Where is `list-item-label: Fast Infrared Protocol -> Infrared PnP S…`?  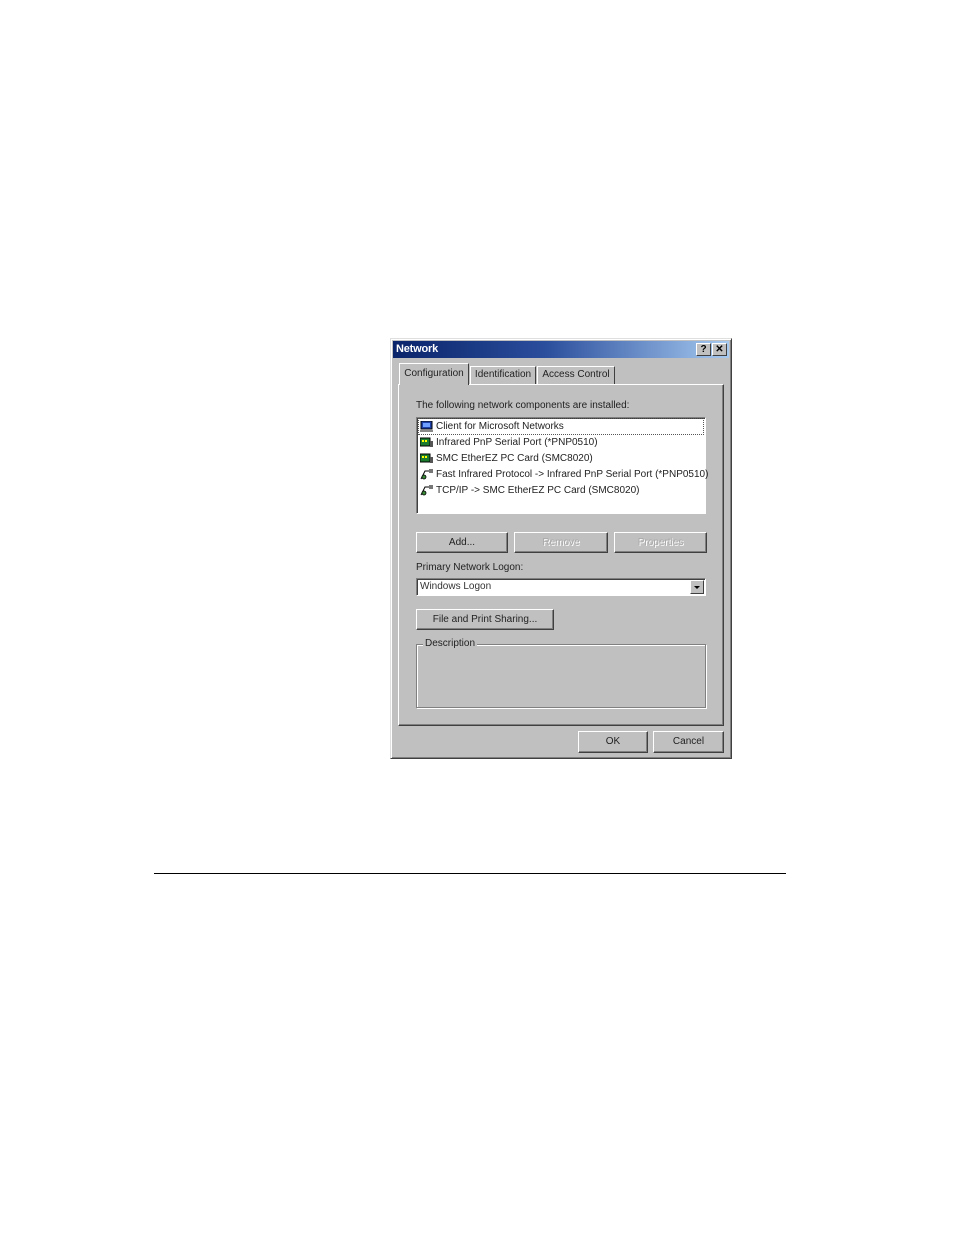
list-item-label: Fast Infrared Protocol -> Infrared PnP S… is located at coordinates (572, 474).